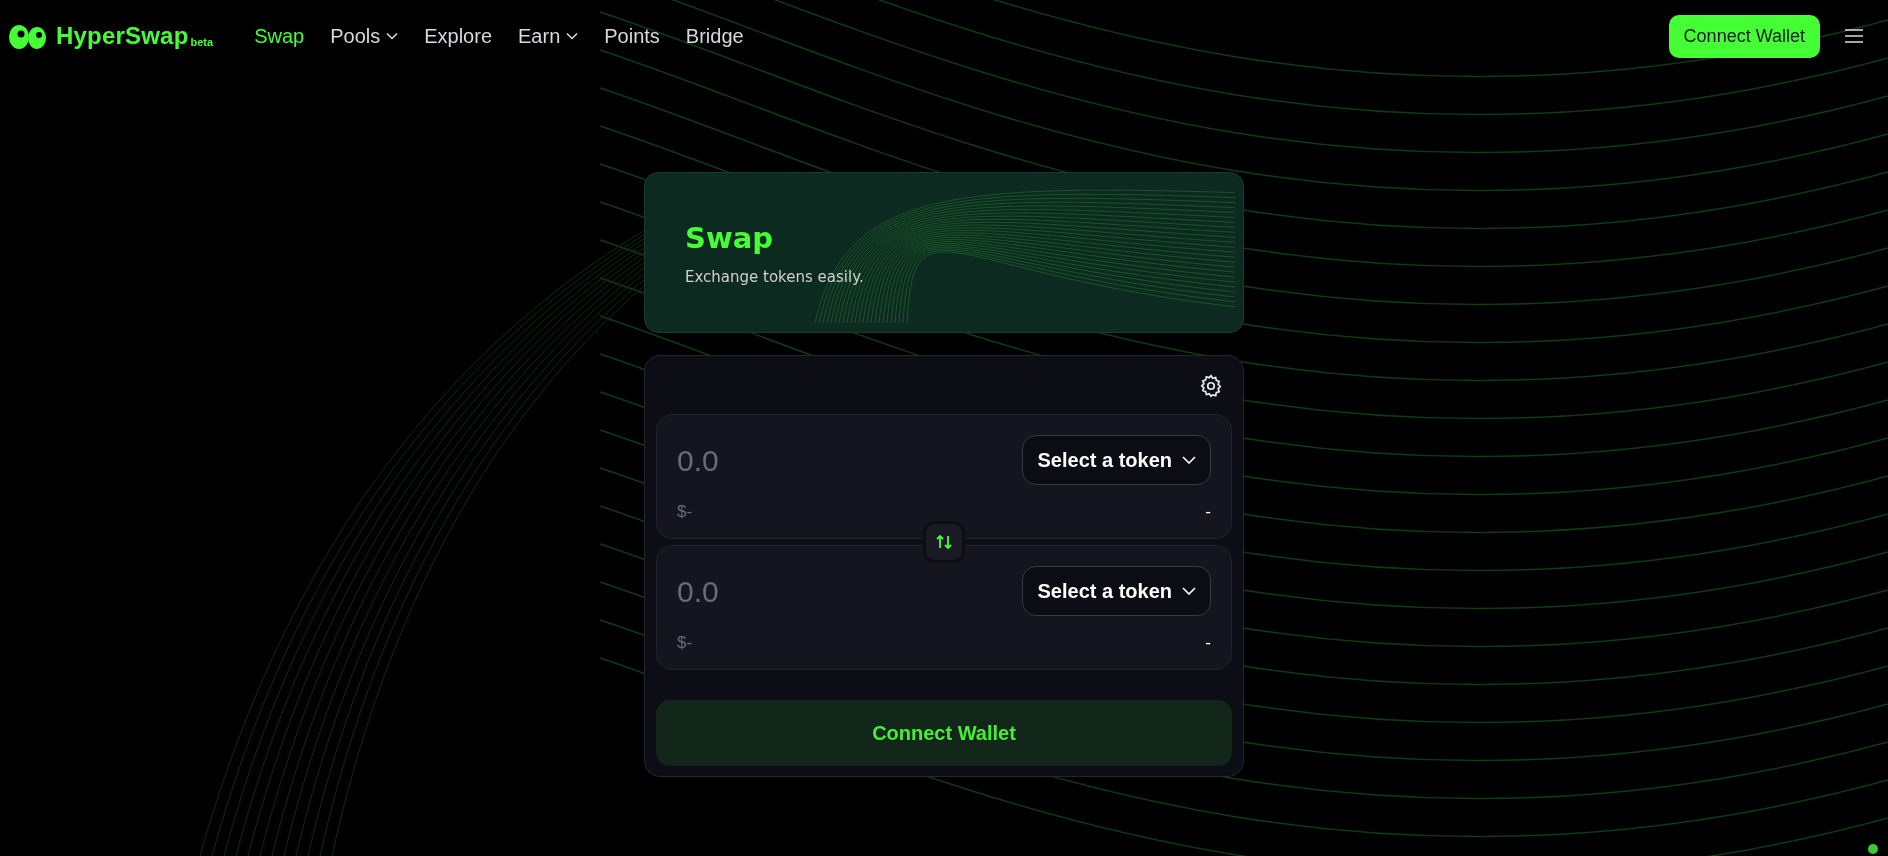 This screenshot has height=856, width=1888. Describe the element at coordinates (548, 36) in the screenshot. I see `nav-link: Earn` at that location.